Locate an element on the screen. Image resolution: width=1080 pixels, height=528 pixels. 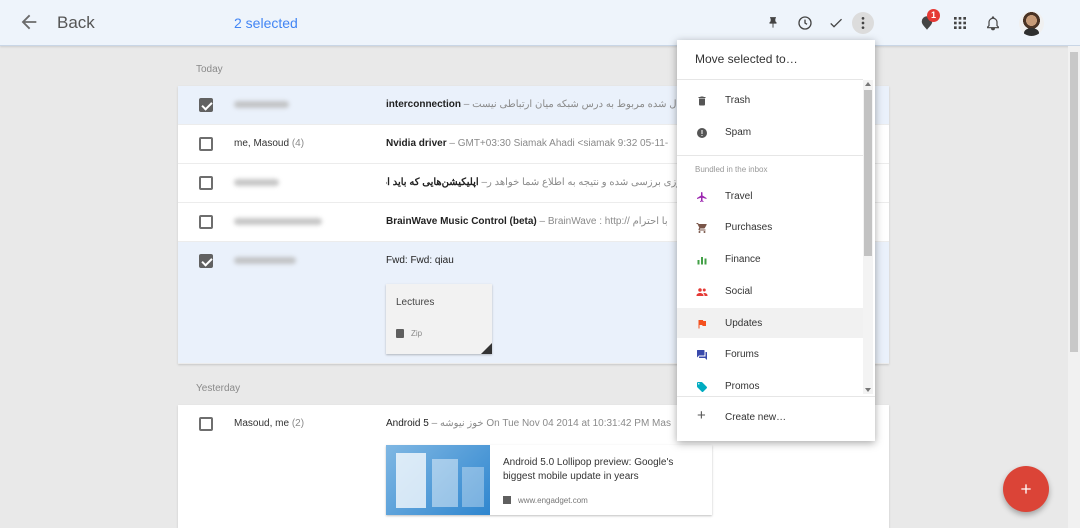
sender-name: me, Masoud (4) is located at coordinates (269, 143).